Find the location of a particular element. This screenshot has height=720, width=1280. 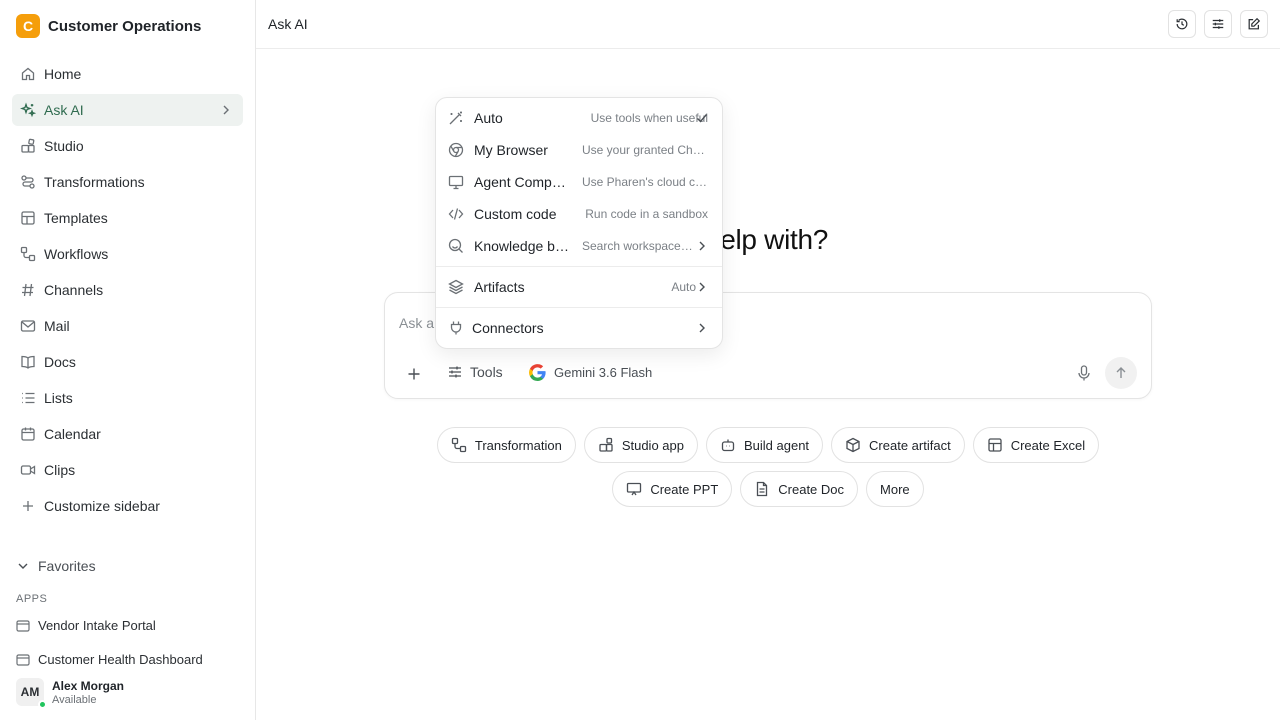

menu-item-label: My Browser is located at coordinates (511, 150).